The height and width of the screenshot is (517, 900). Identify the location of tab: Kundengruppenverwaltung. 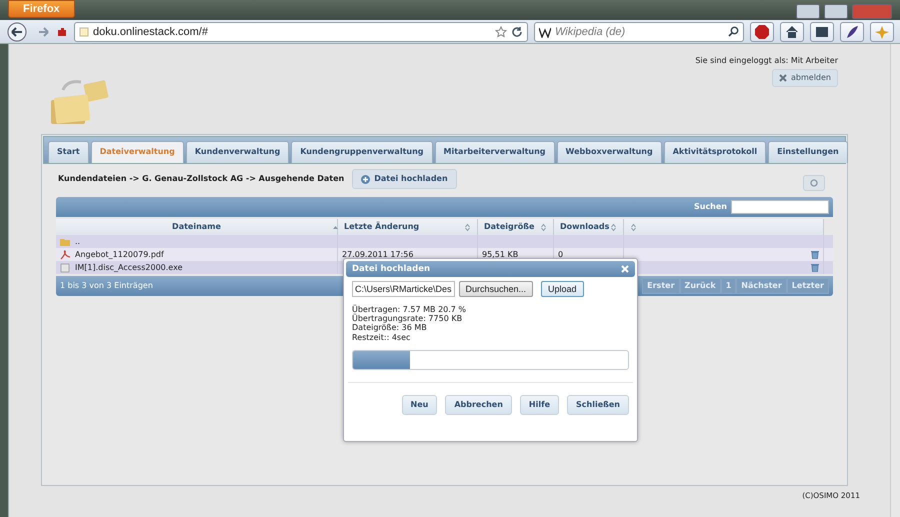
(362, 152).